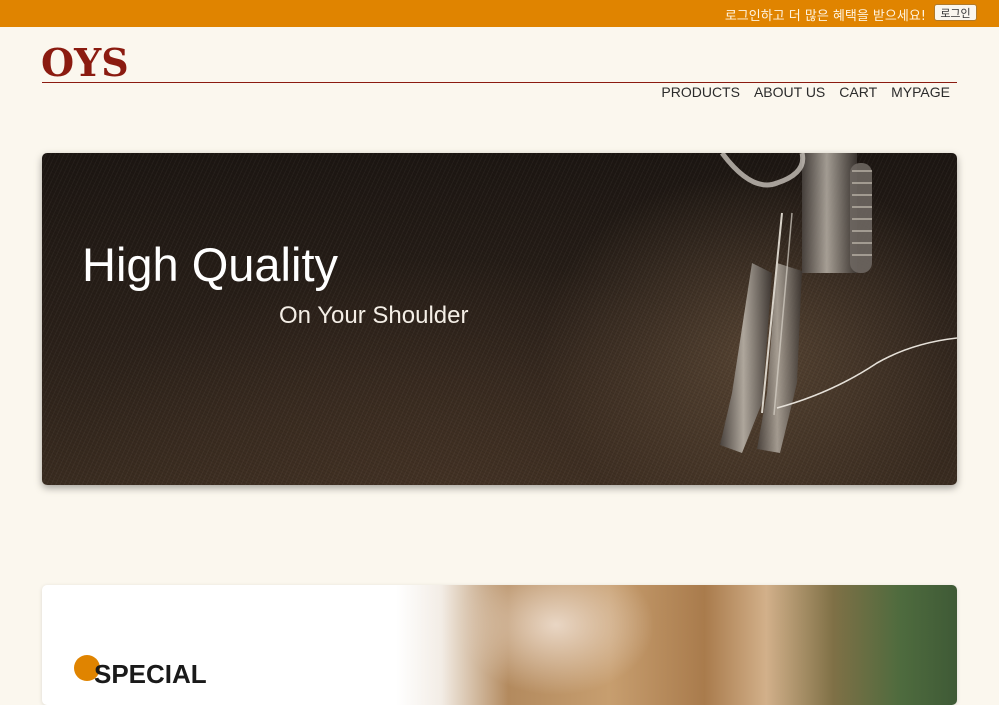  What do you see at coordinates (374, 315) in the screenshot?
I see `hero-subtitle: On Your Shoulder` at bounding box center [374, 315].